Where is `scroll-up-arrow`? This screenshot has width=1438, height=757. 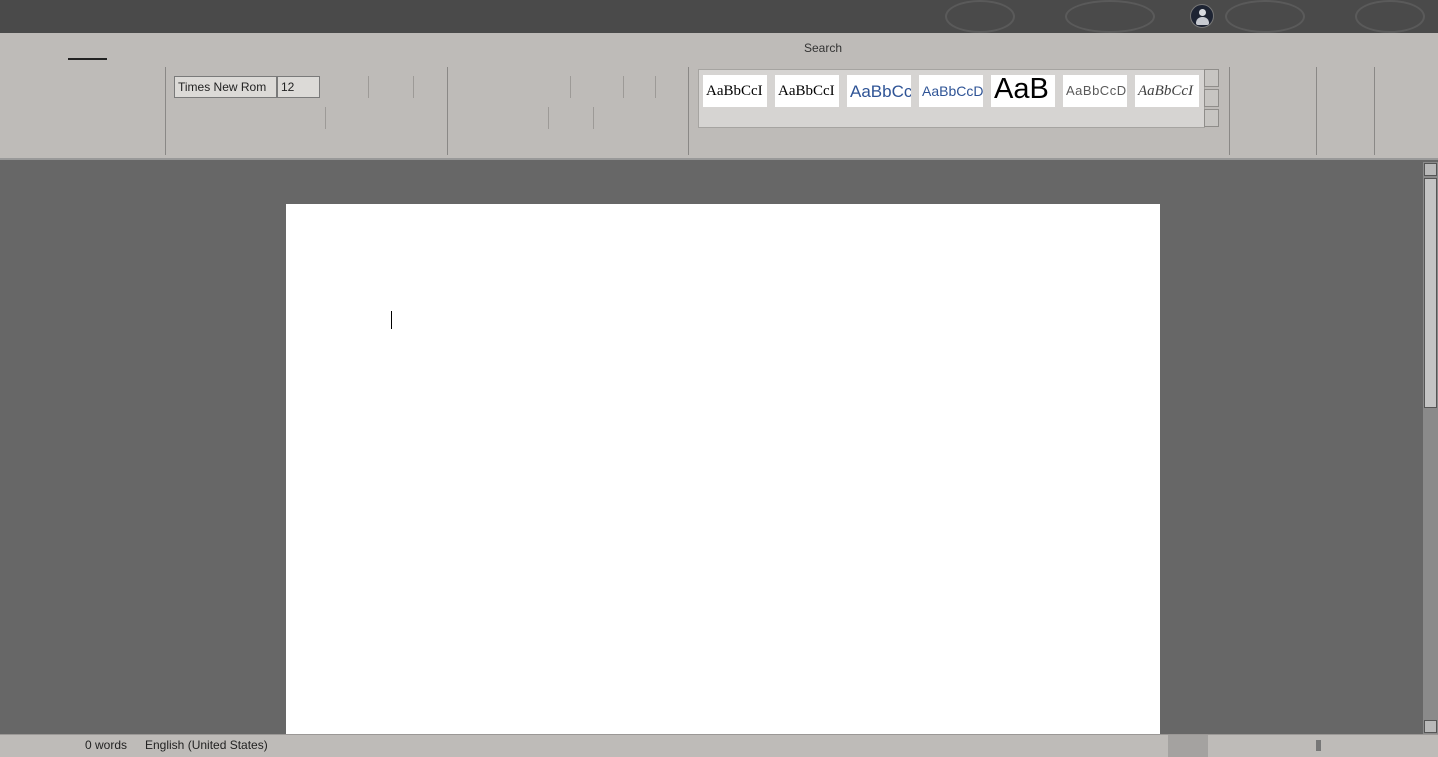
scroll-up-arrow is located at coordinates (1430, 169).